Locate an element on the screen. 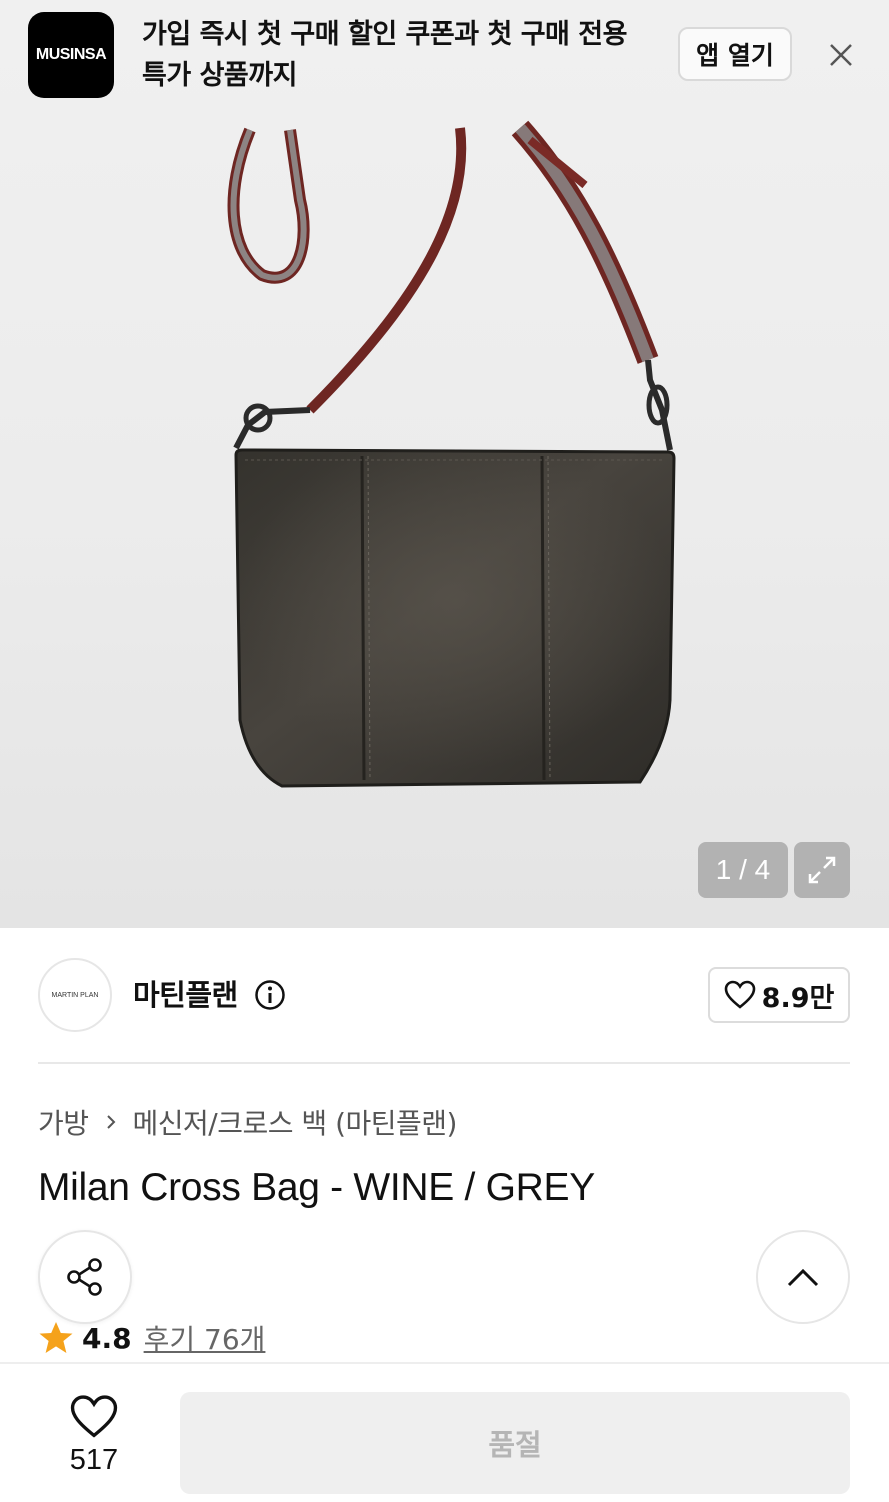  brand-info-button is located at coordinates (270, 995).